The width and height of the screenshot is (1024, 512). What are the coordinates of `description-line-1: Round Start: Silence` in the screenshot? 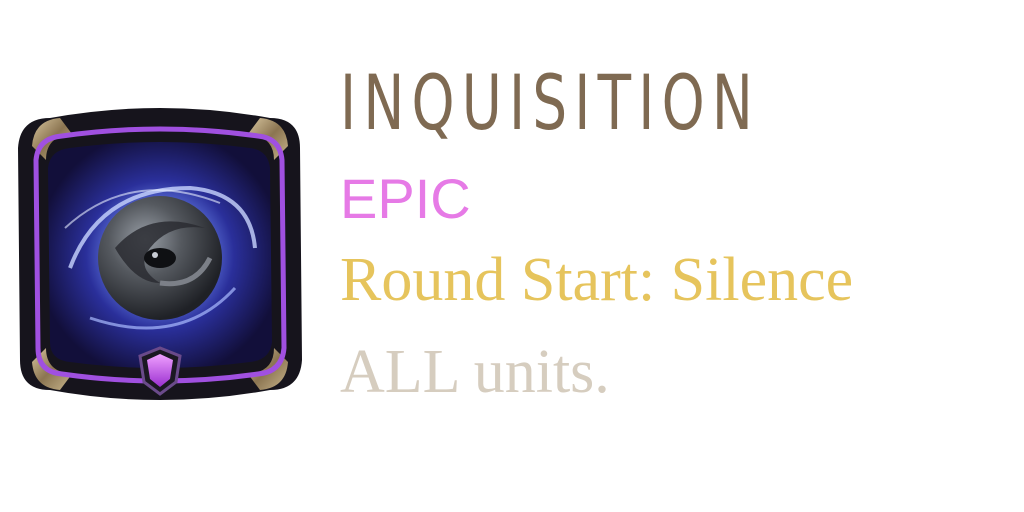 It's located at (597, 280).